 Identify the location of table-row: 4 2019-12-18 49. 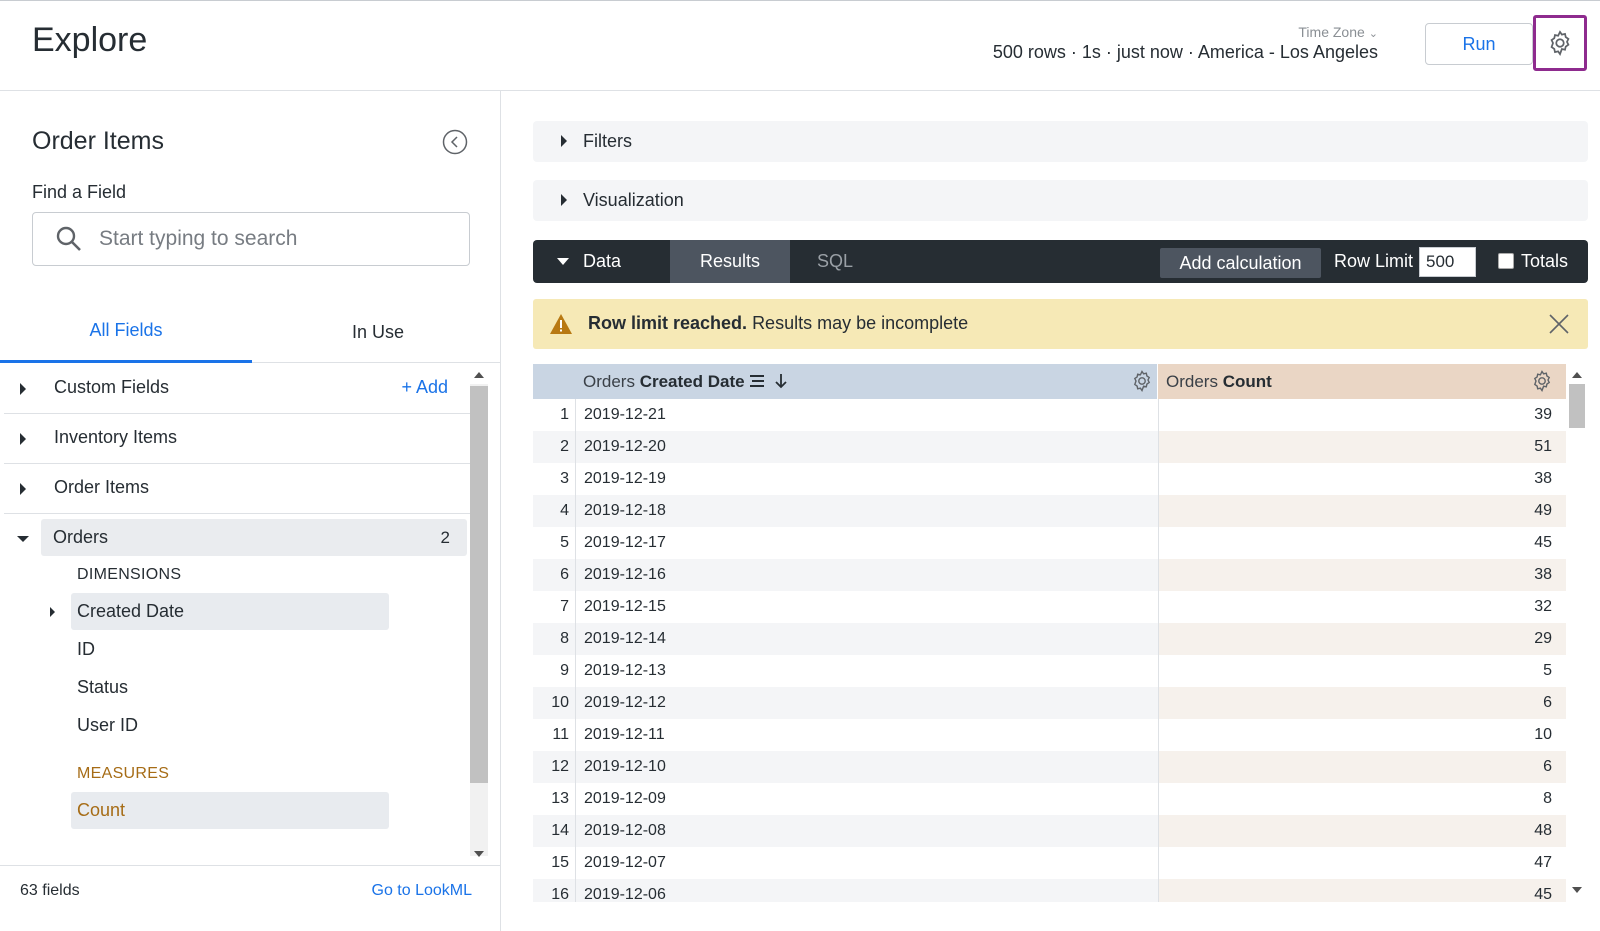
(1049, 511).